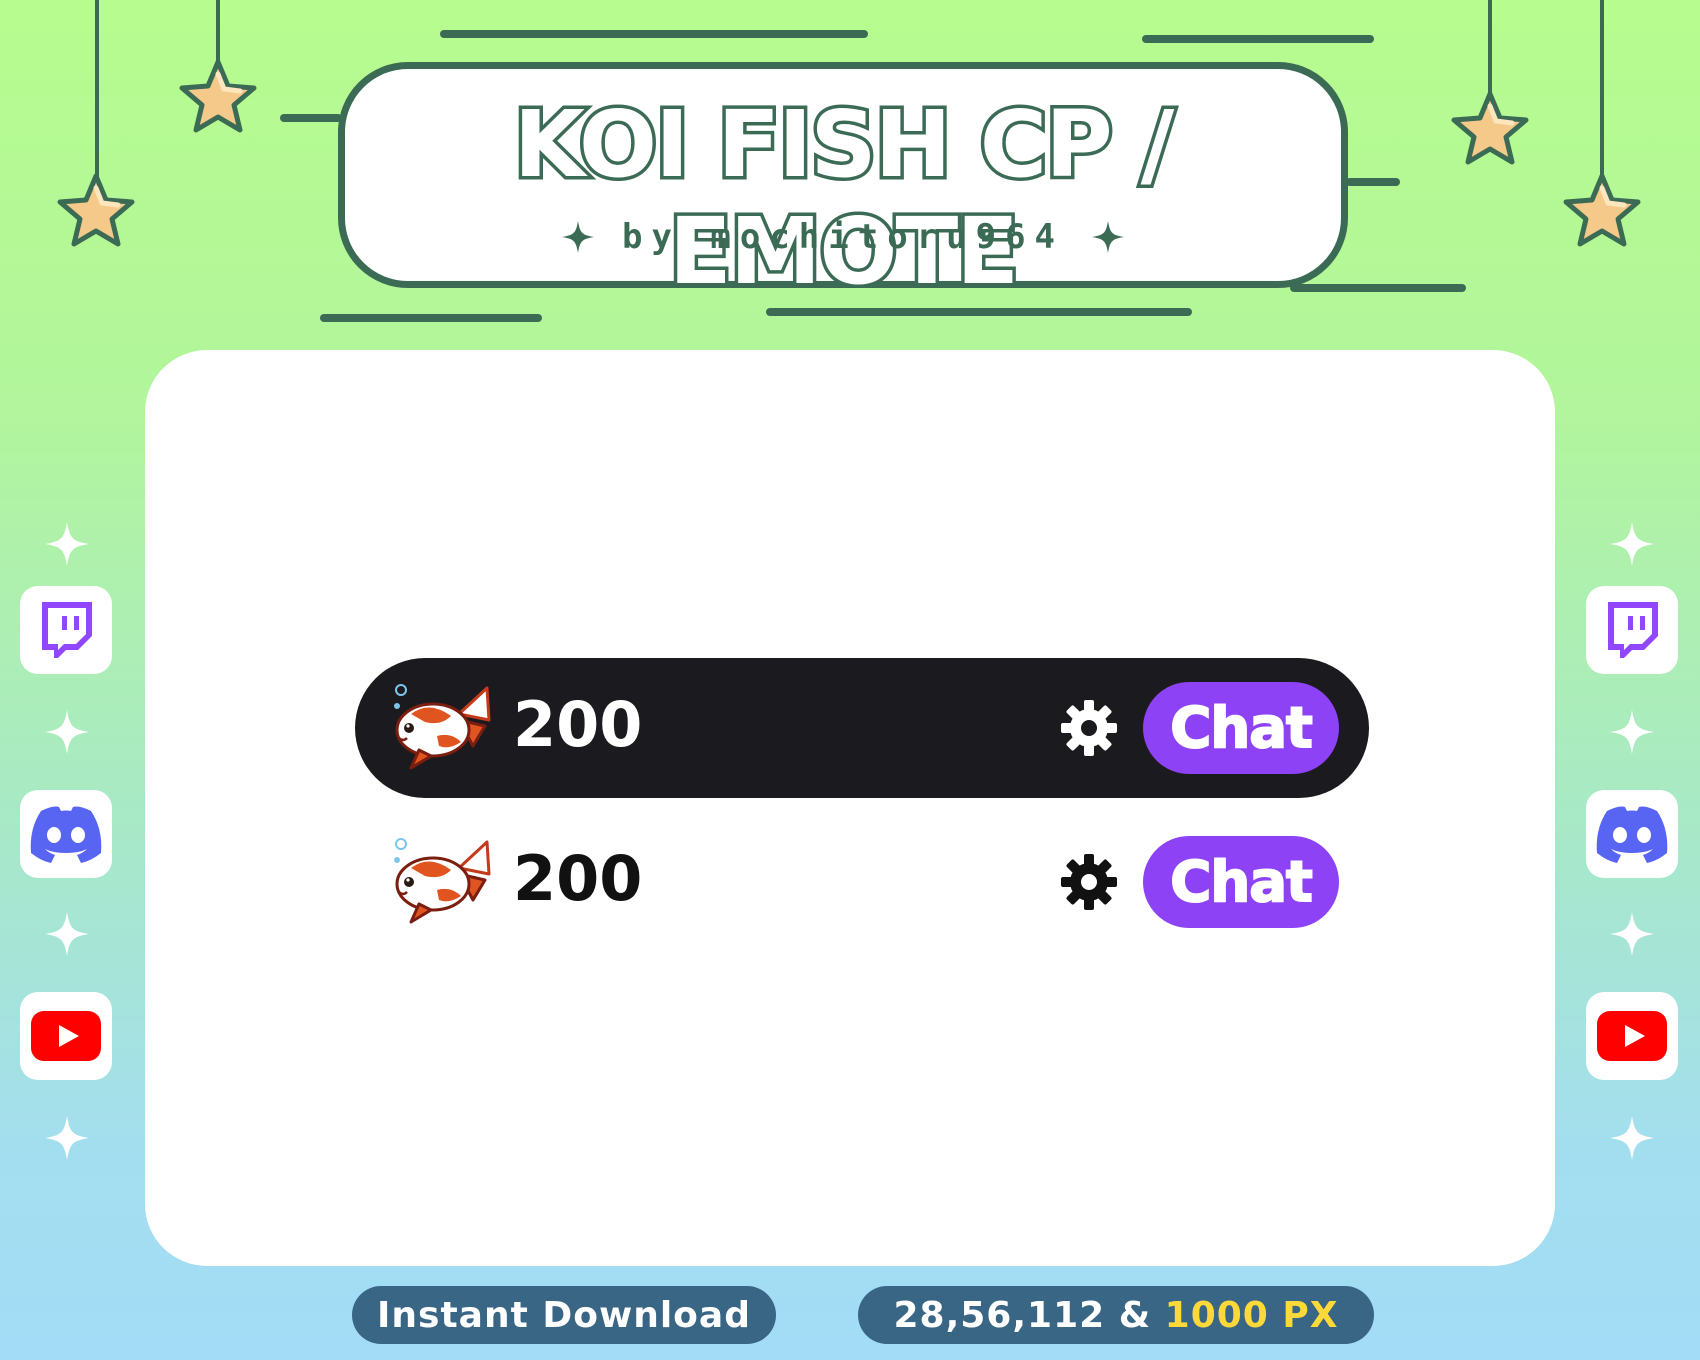 This screenshot has height=1360, width=1700. Describe the element at coordinates (1251, 1315) in the screenshot. I see `sizes-highlight: 1000 PX` at that location.